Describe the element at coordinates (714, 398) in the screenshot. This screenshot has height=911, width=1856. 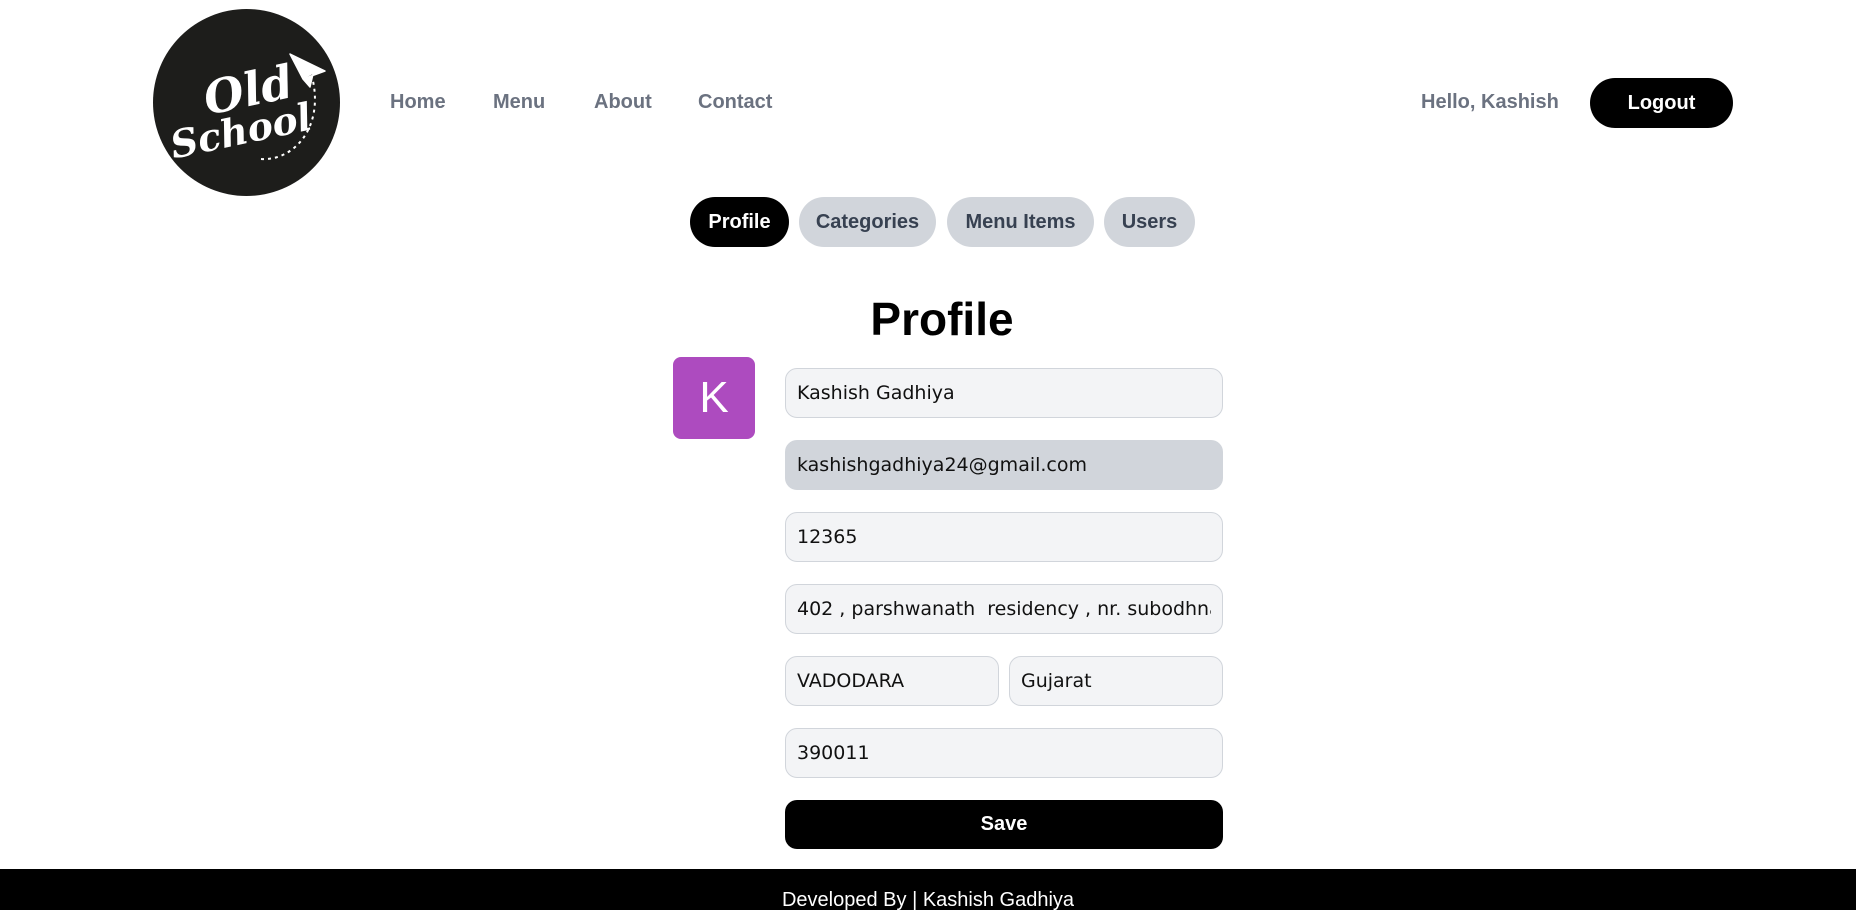
I see `avatar: K` at that location.